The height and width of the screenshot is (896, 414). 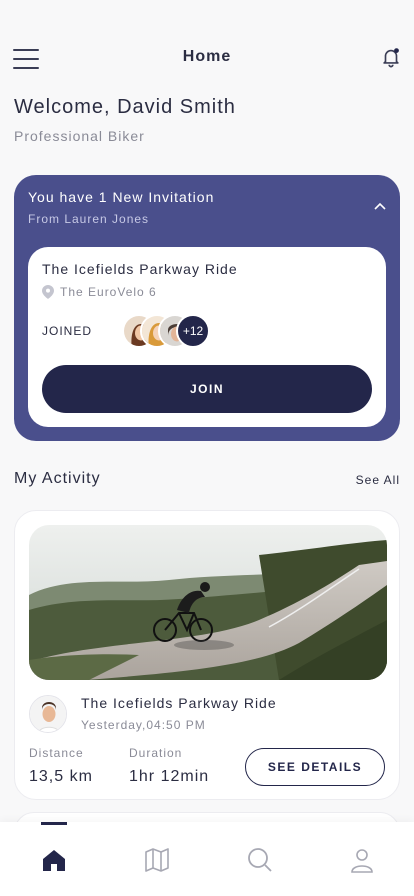 I want to click on duration-value: 1hr 12min, so click(x=169, y=776).